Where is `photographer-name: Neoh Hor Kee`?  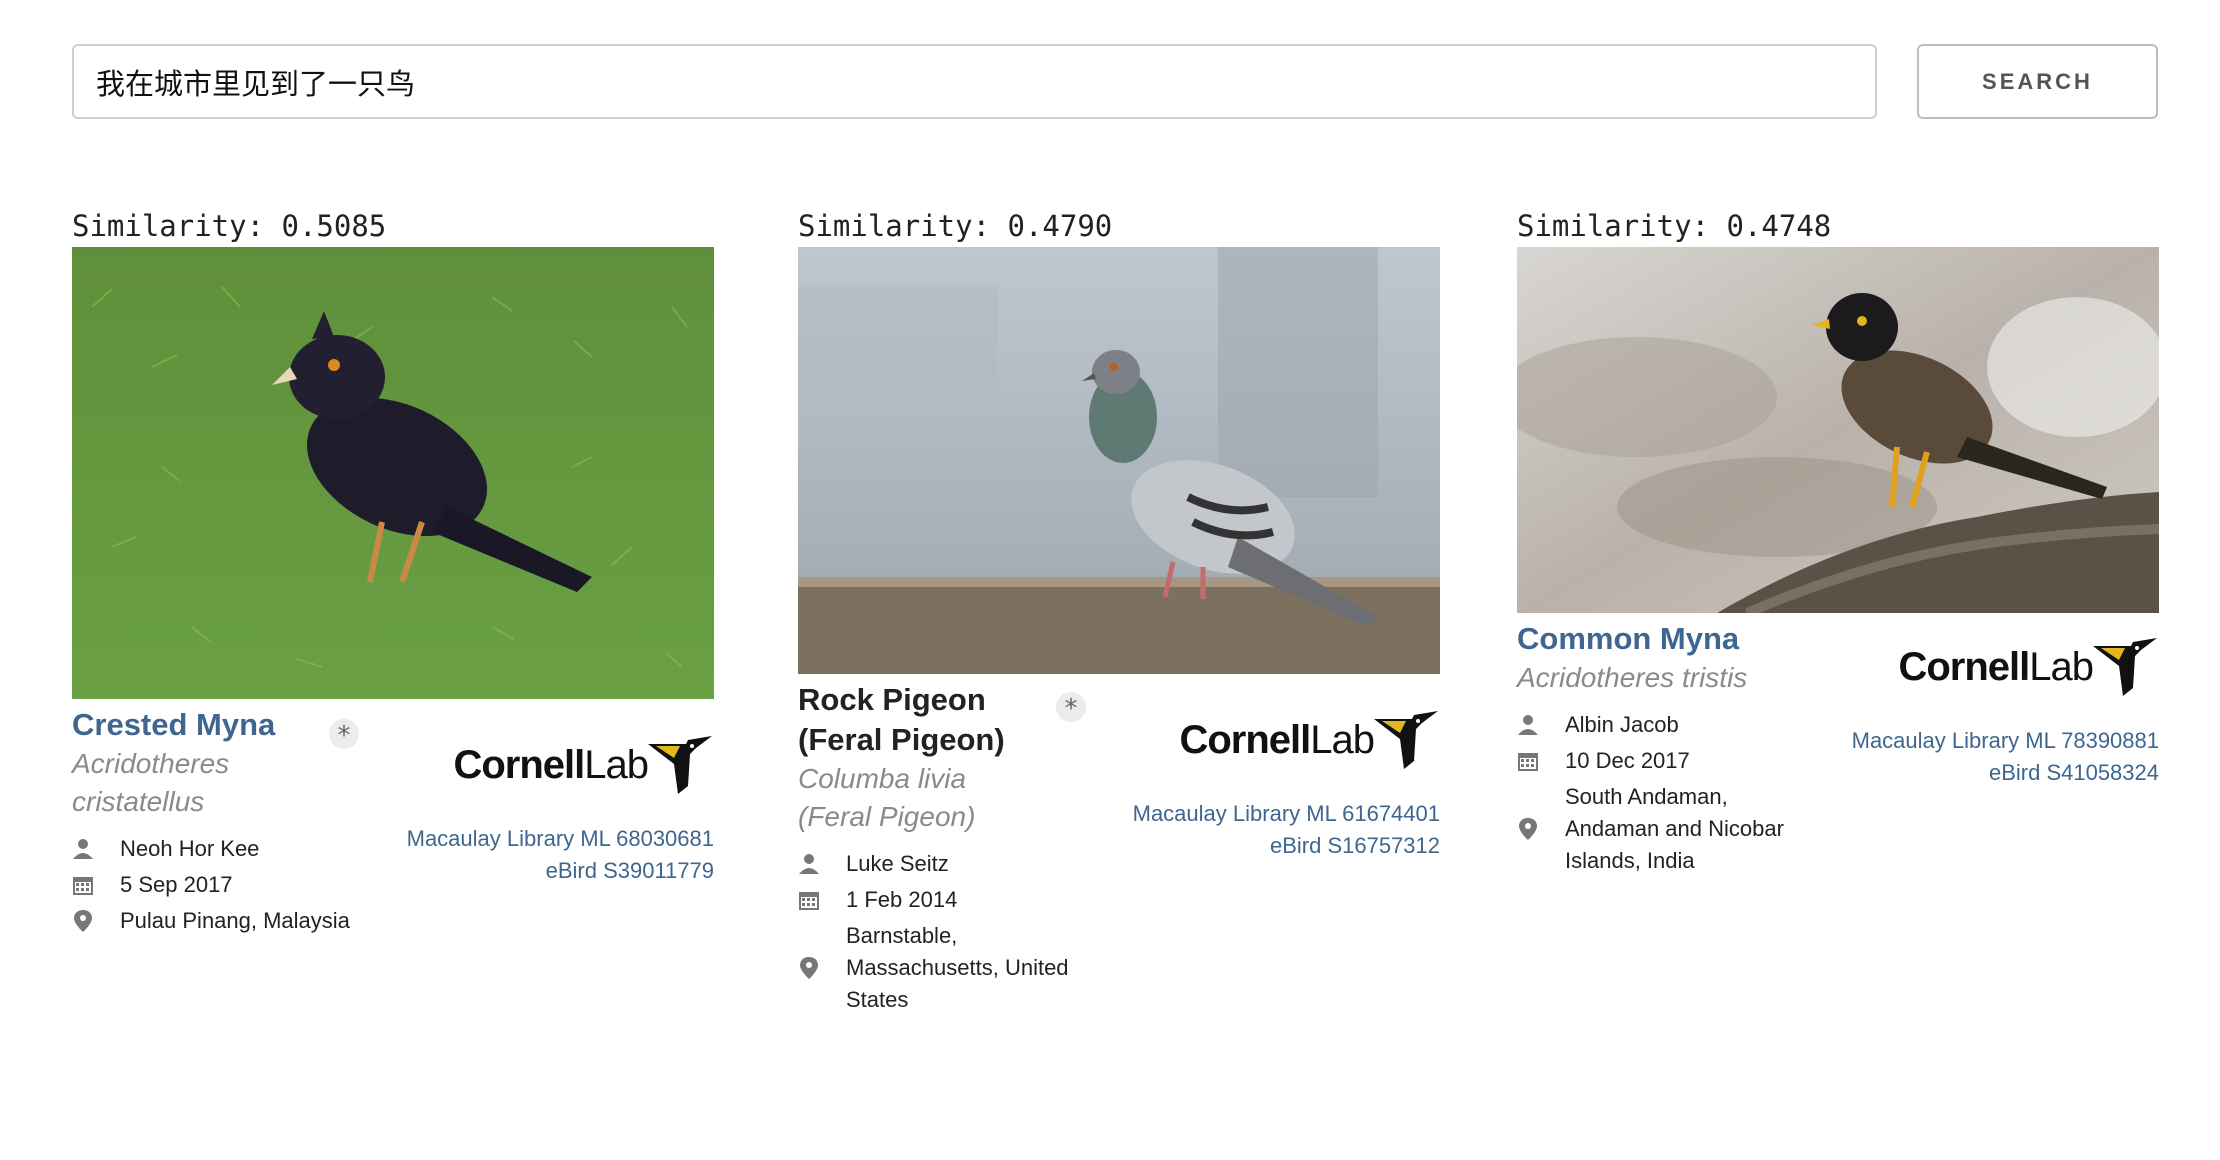 photographer-name: Neoh Hor Kee is located at coordinates (190, 848).